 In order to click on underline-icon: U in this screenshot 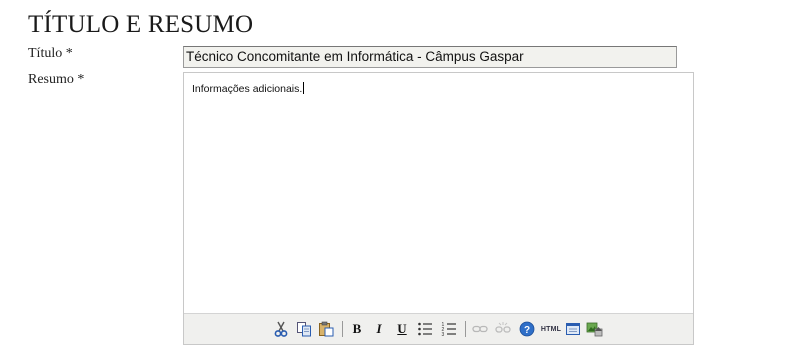, I will do `click(402, 328)`.